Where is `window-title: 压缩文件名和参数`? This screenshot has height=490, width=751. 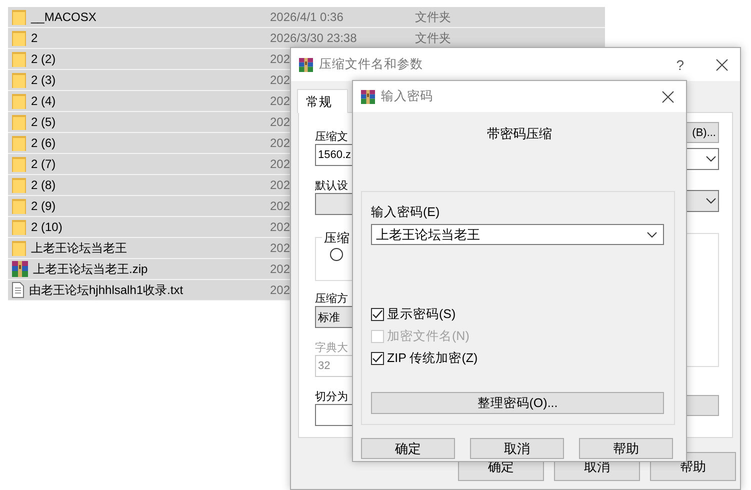
window-title: 压缩文件名和参数 is located at coordinates (371, 64).